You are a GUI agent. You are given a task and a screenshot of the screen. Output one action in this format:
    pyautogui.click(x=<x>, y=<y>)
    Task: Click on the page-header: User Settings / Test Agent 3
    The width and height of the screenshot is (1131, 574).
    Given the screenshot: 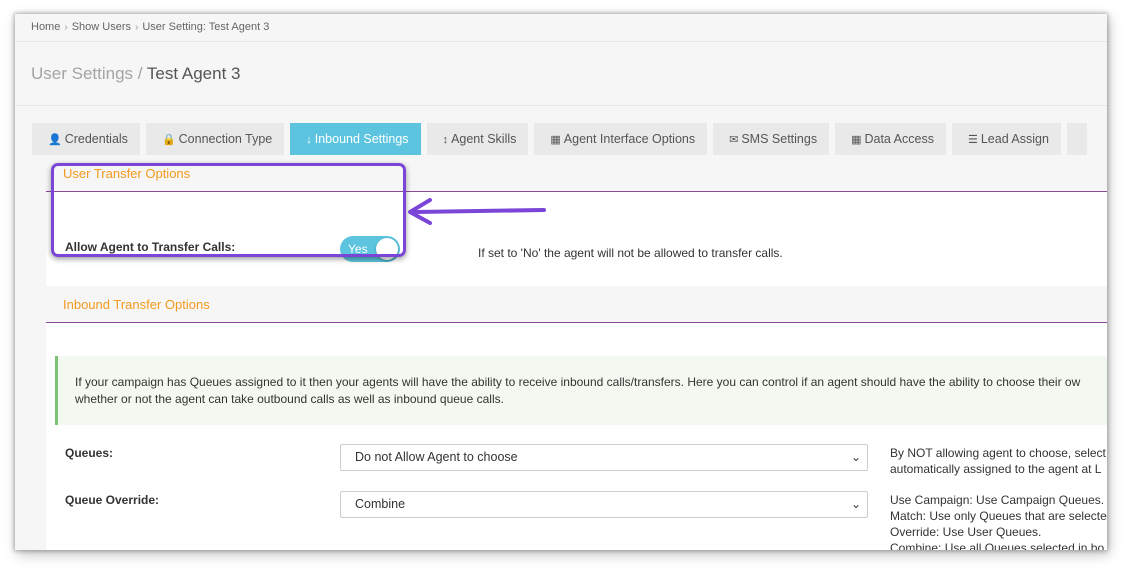 What is the action you would take?
    pyautogui.click(x=561, y=74)
    